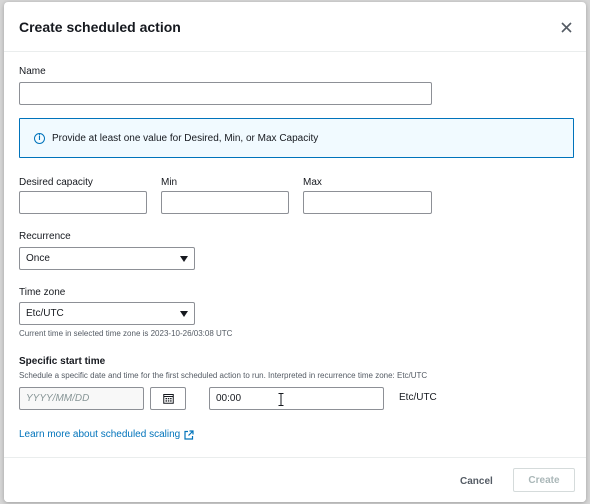  What do you see at coordinates (295, 479) in the screenshot?
I see `modal-footer: Cancel Create` at bounding box center [295, 479].